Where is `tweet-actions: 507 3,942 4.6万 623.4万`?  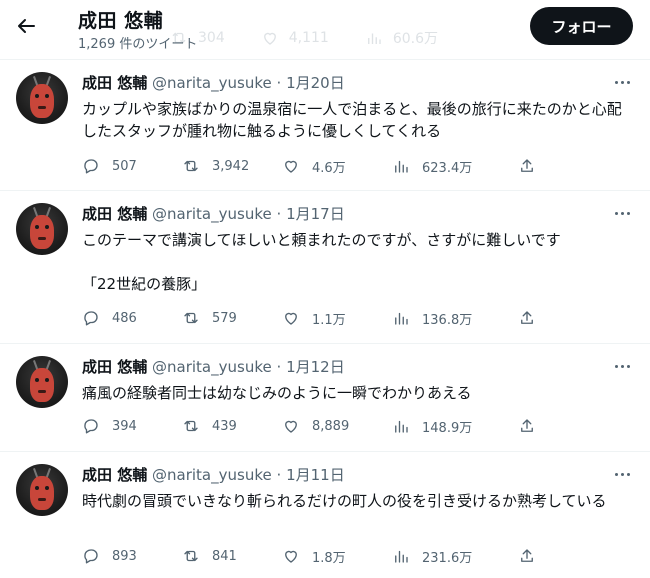
tweet-actions: 507 3,942 4.6万 623.4万 is located at coordinates (309, 166).